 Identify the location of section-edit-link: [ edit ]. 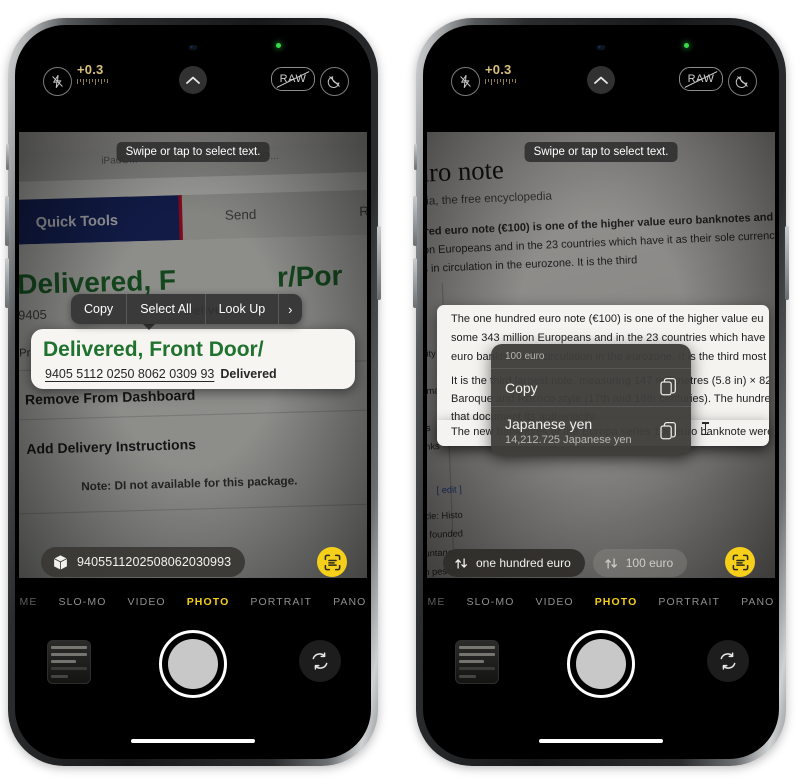
(449, 489).